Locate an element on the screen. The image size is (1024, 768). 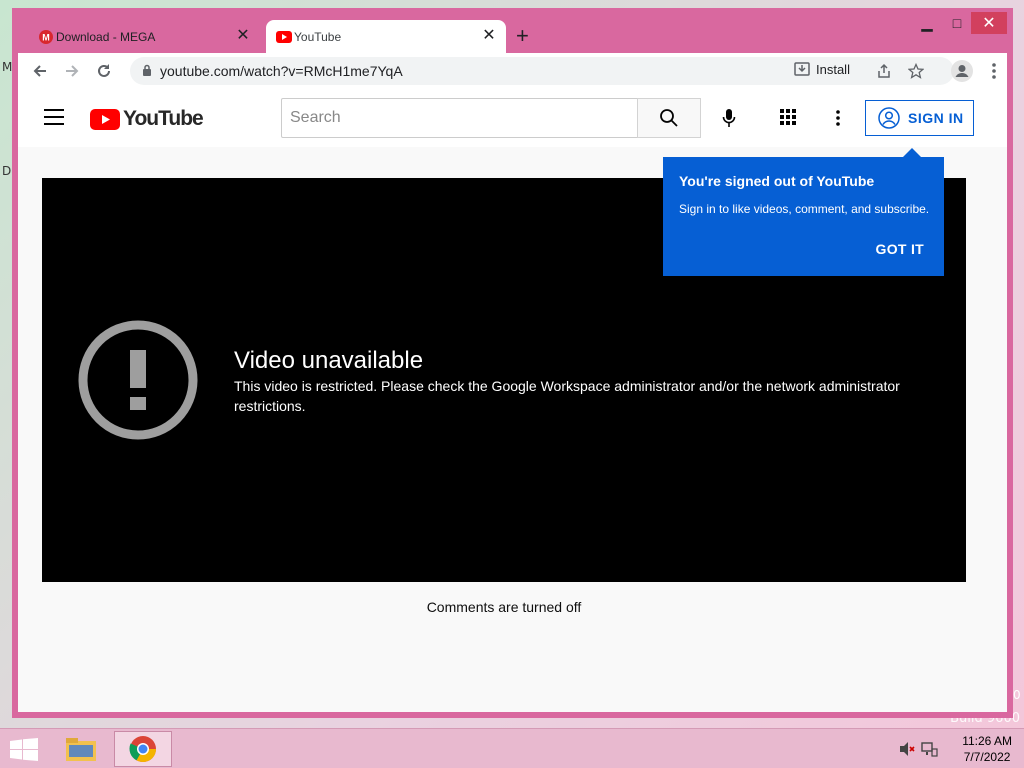
back-button is located at coordinates (40, 71).